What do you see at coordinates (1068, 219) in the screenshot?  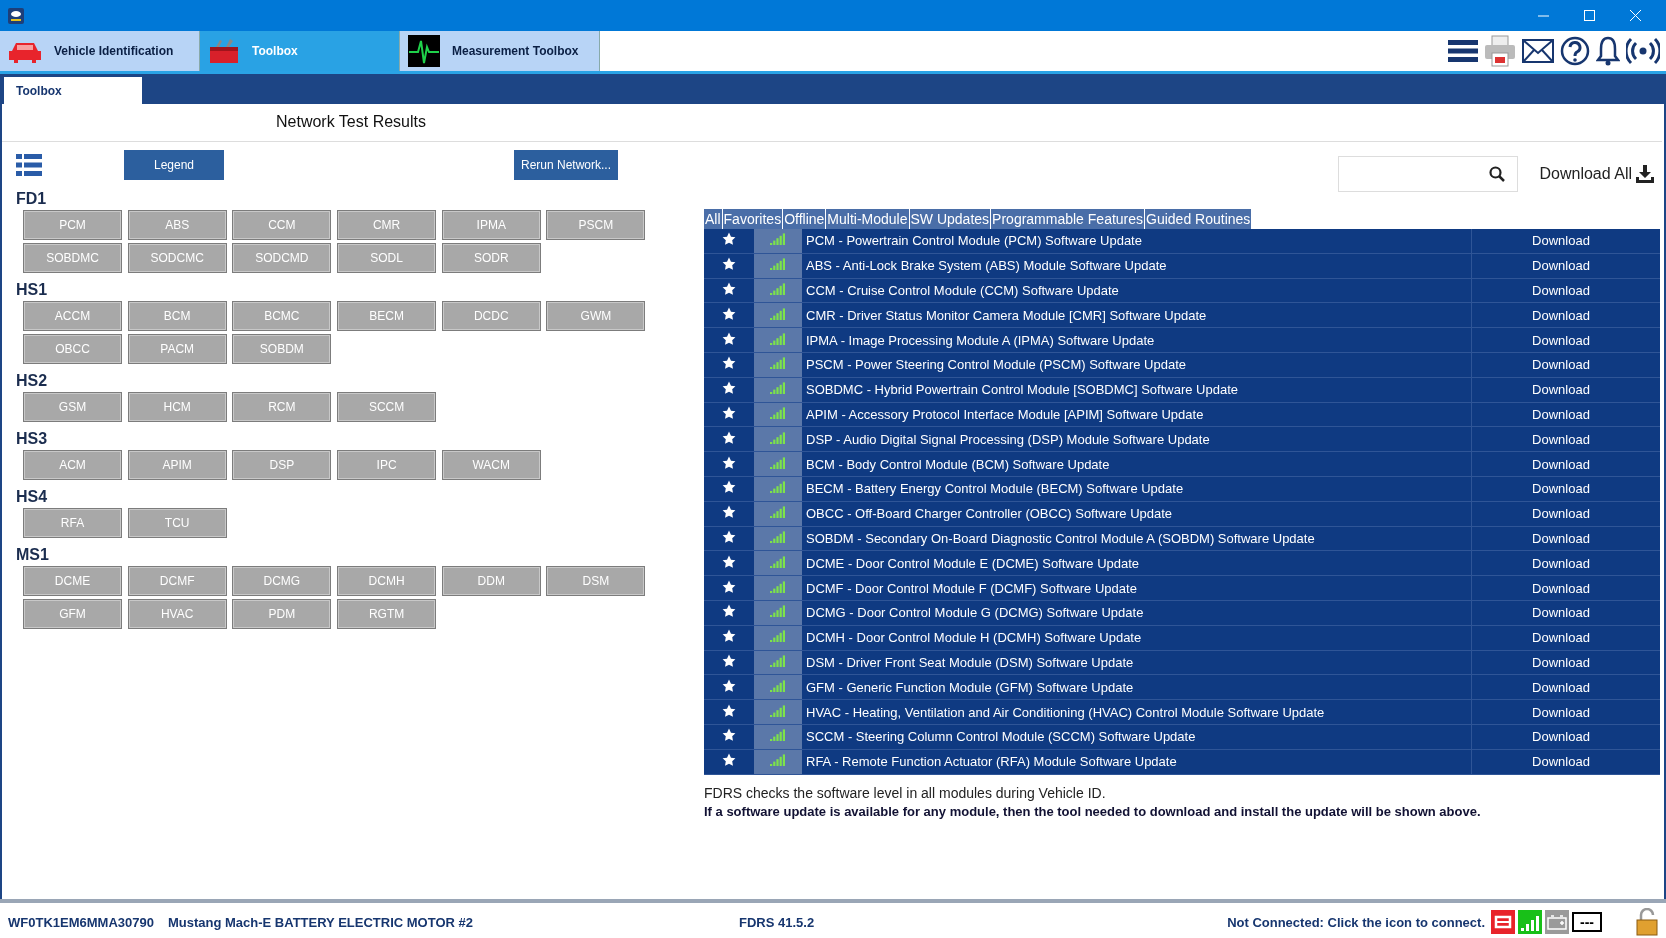 I see `filter-tab: Programmable Features` at bounding box center [1068, 219].